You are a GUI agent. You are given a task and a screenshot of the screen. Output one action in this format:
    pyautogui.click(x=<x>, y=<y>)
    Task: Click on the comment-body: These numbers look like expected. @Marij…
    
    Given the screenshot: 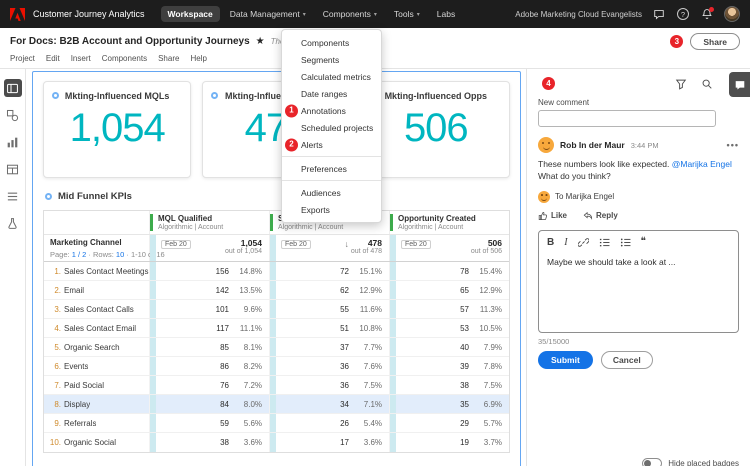 What is the action you would take?
    pyautogui.click(x=638, y=170)
    